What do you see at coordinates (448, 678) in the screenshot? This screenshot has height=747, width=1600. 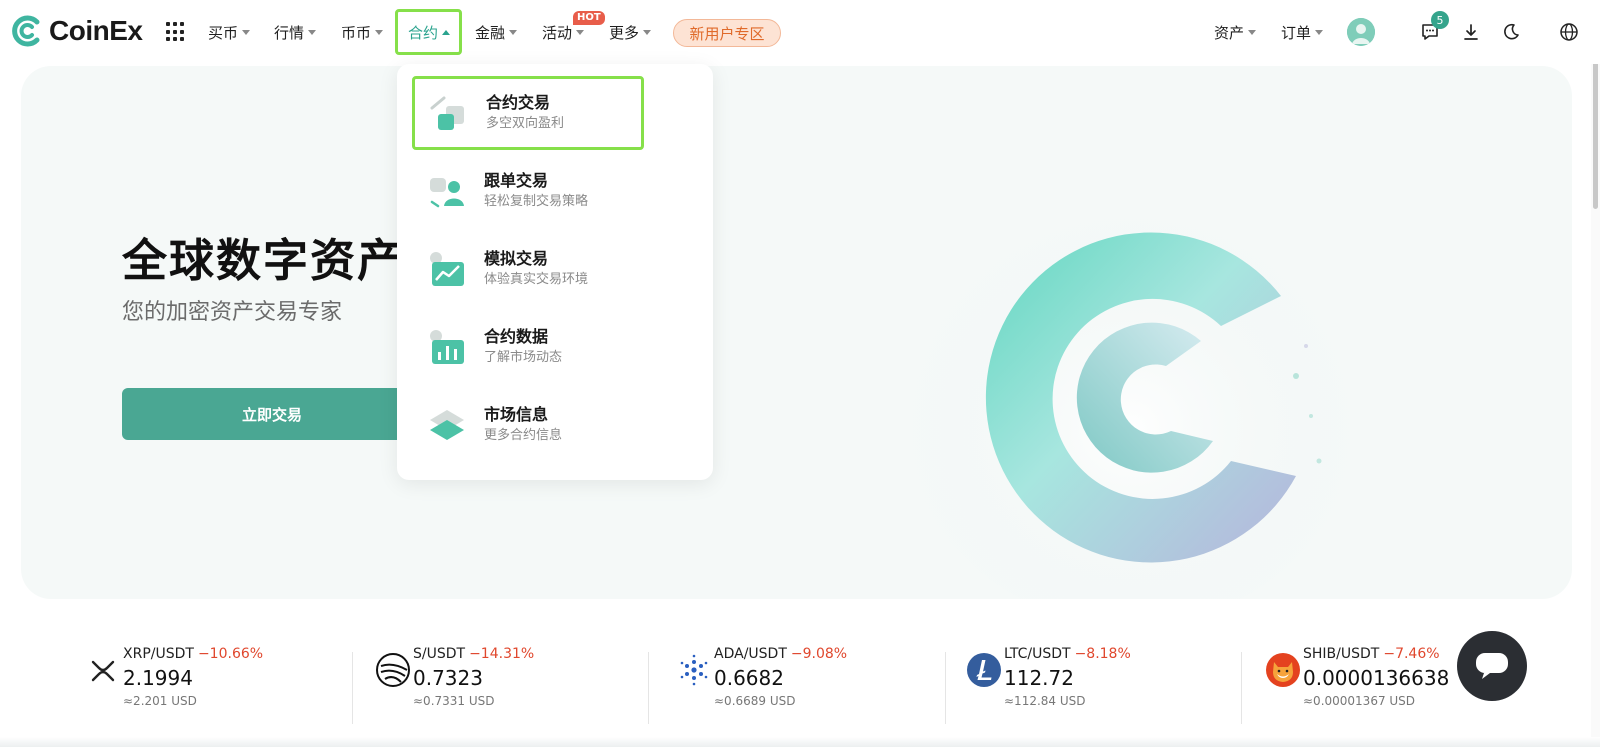 I see `ticker-price: 0.7323` at bounding box center [448, 678].